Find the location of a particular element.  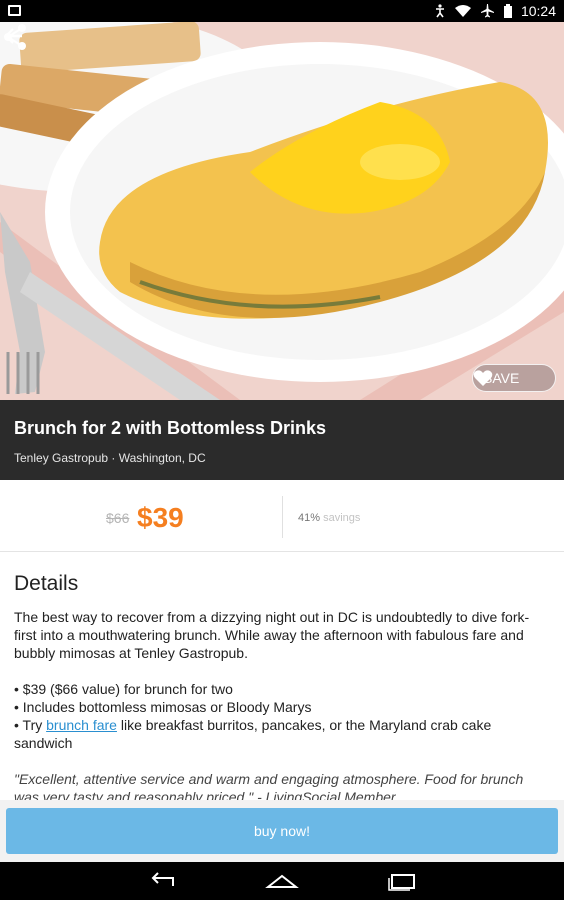

price-row: $66 $39 41% savings is located at coordinates (282, 516).